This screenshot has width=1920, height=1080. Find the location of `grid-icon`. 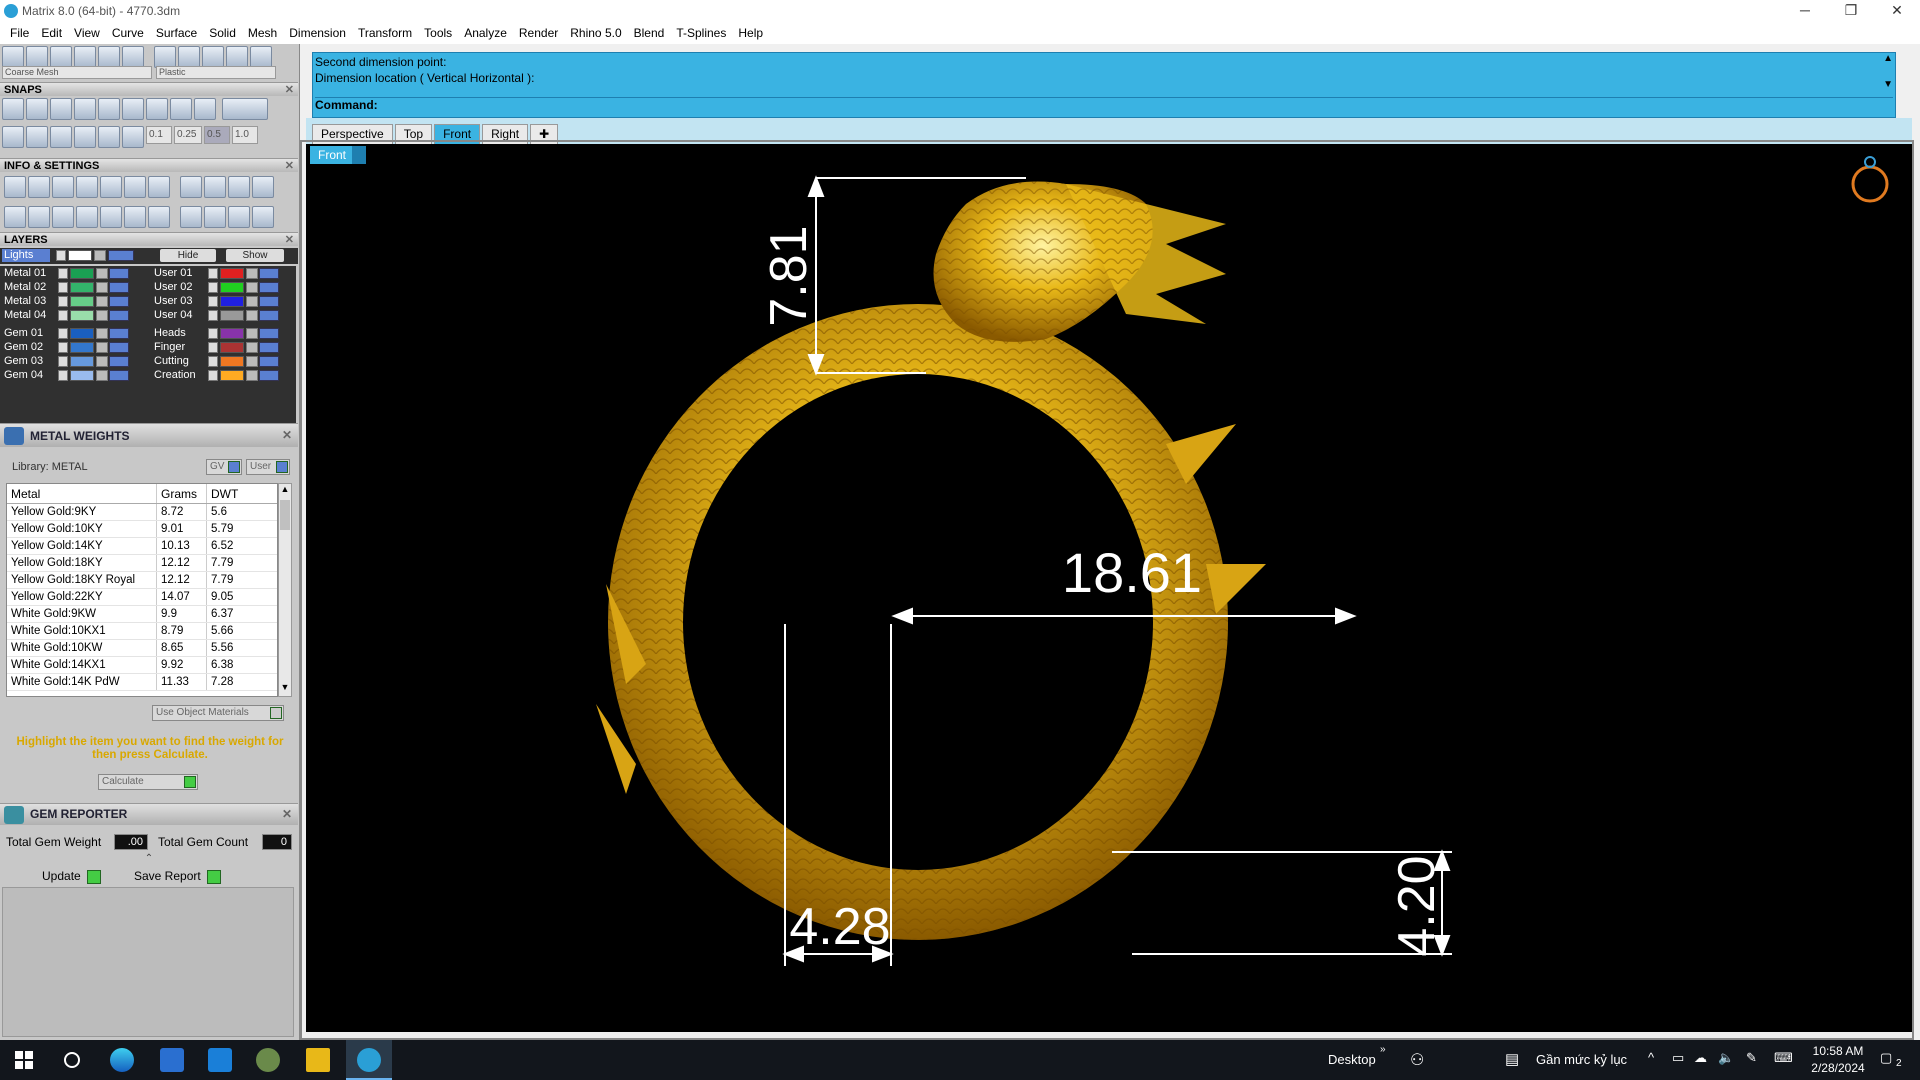

grid-icon is located at coordinates (13, 137).